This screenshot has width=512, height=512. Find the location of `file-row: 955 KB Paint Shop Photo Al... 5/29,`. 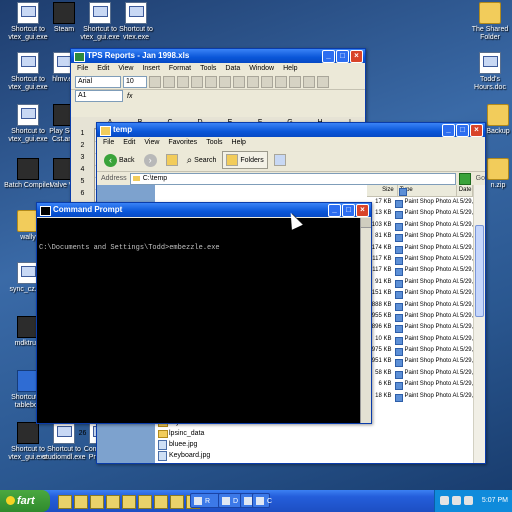

file-row: 955 KB Paint Shop Photo Al... 5/29, is located at coordinates (420, 317).